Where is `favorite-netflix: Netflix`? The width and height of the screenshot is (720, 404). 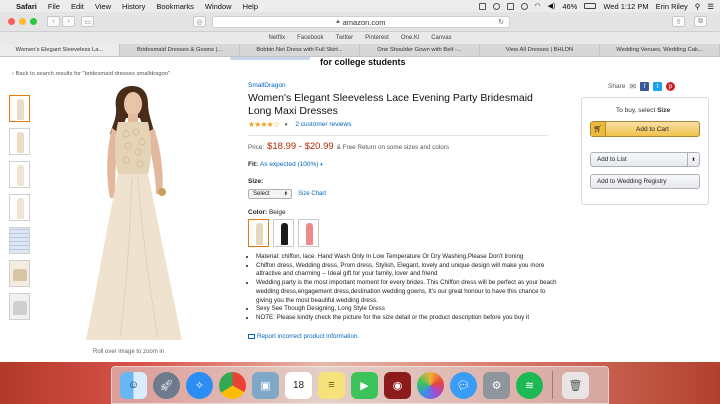
favorite-netflix: Netflix is located at coordinates (276, 38).